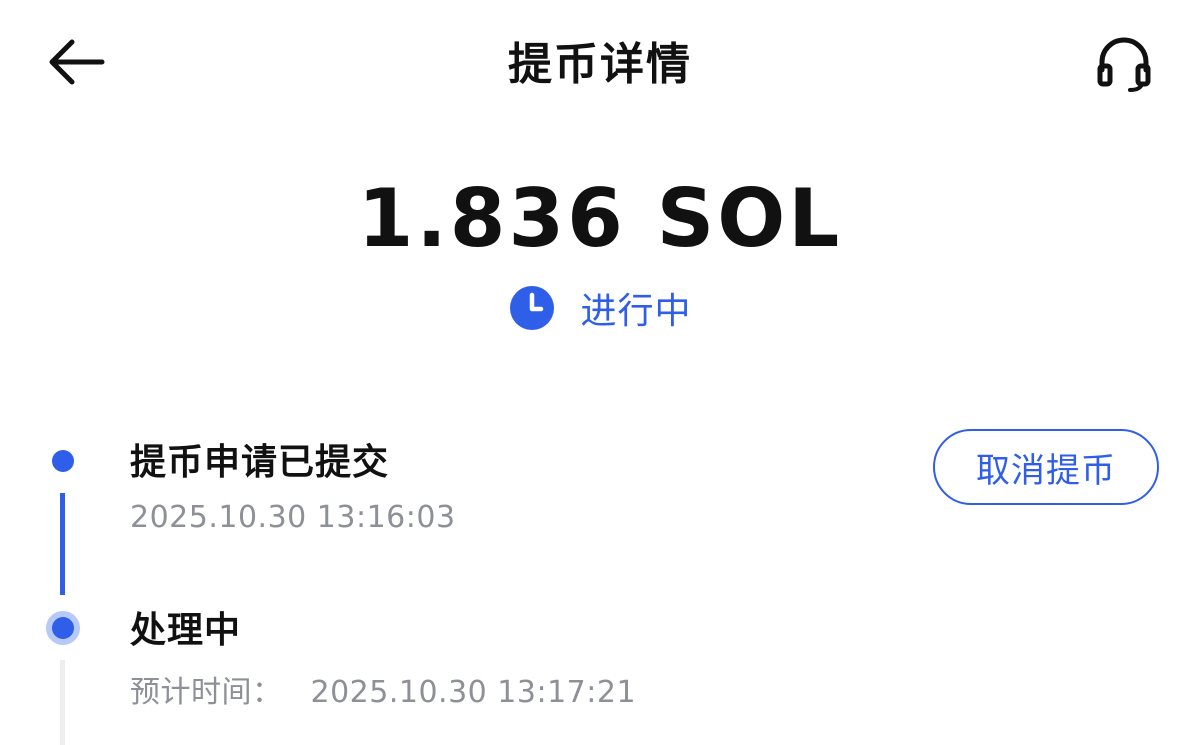 This screenshot has height=745, width=1200. I want to click on estimated-time-value: 2025.10.30 13:17:21, so click(473, 692).